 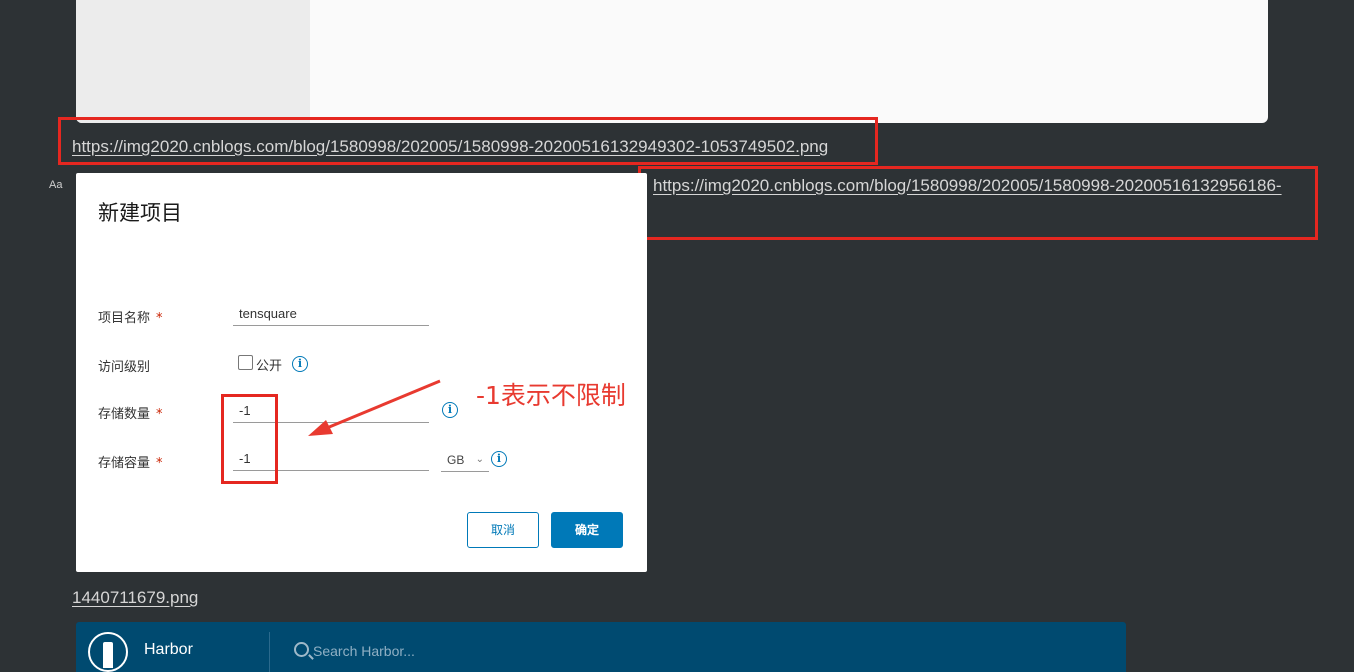 I want to click on project-name-label: 项目名称 *, so click(x=130, y=318).